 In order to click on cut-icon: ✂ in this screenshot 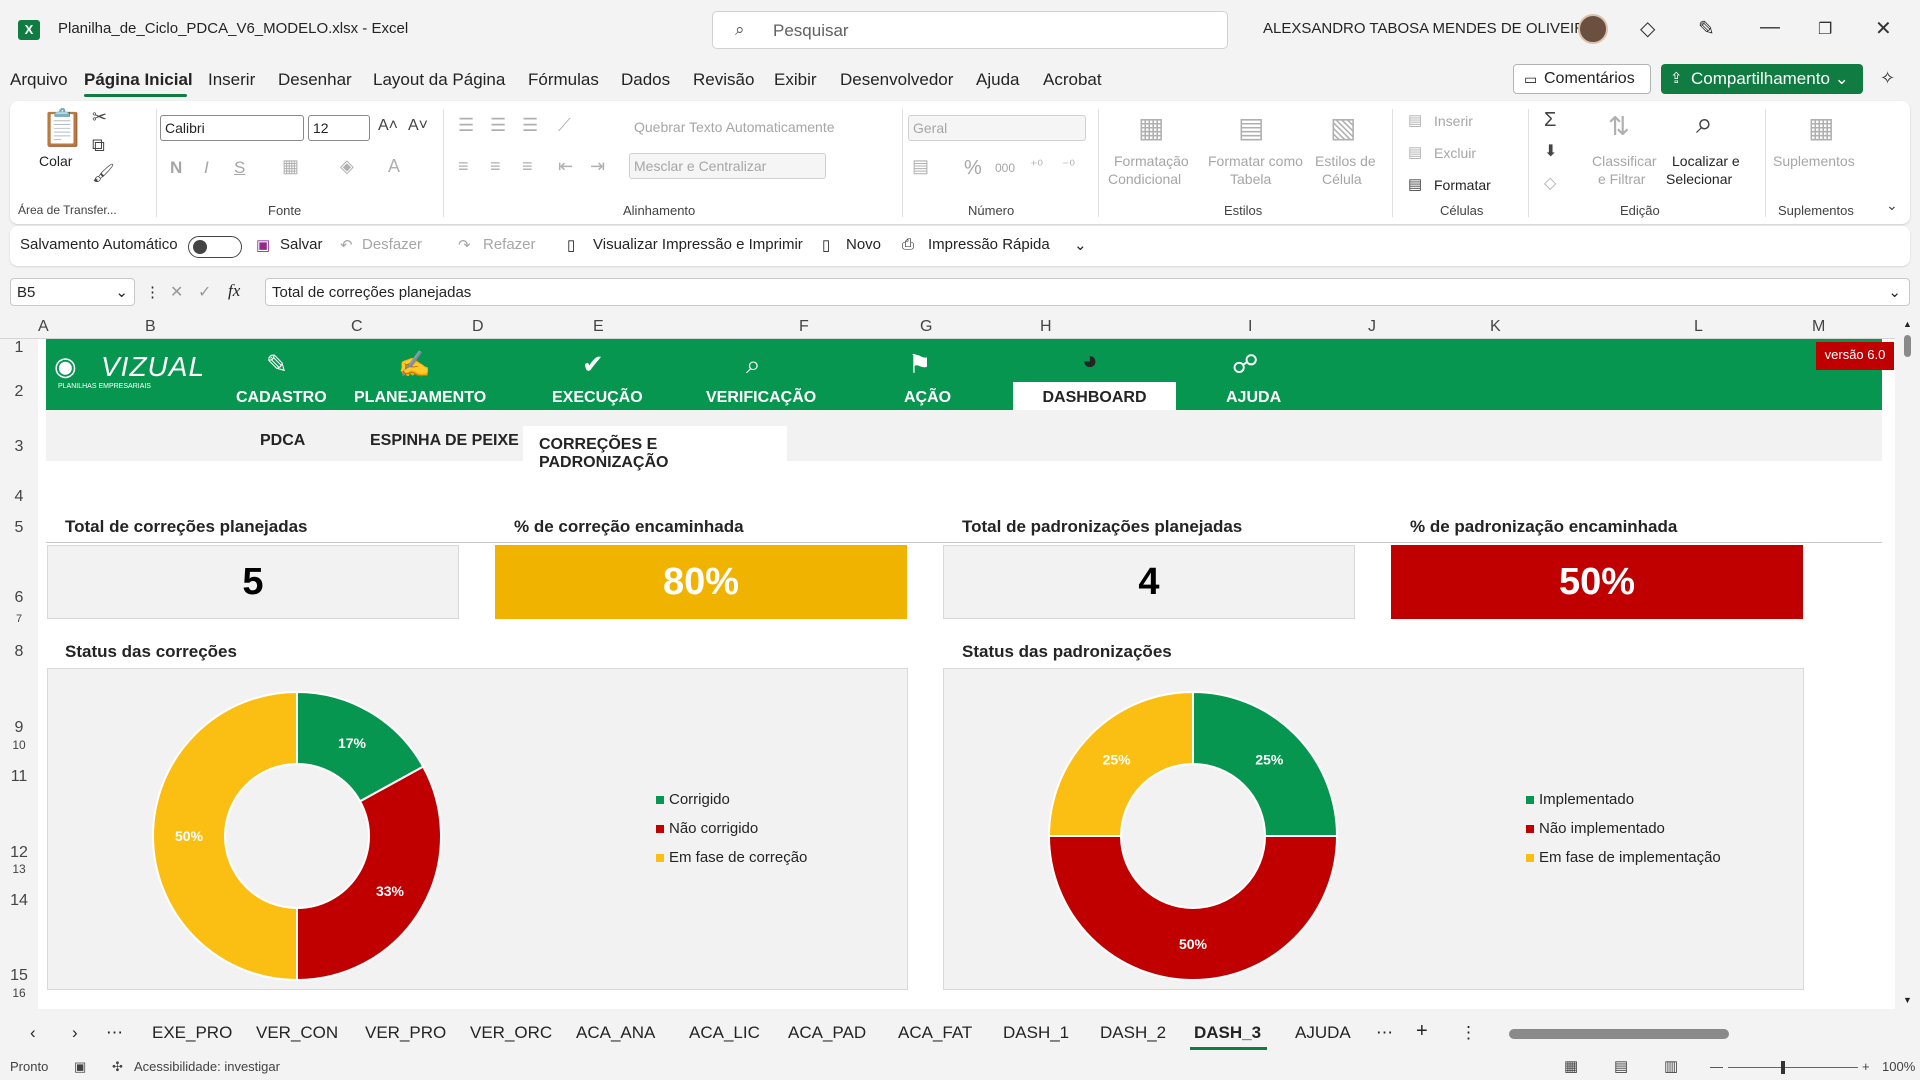, I will do `click(99, 117)`.